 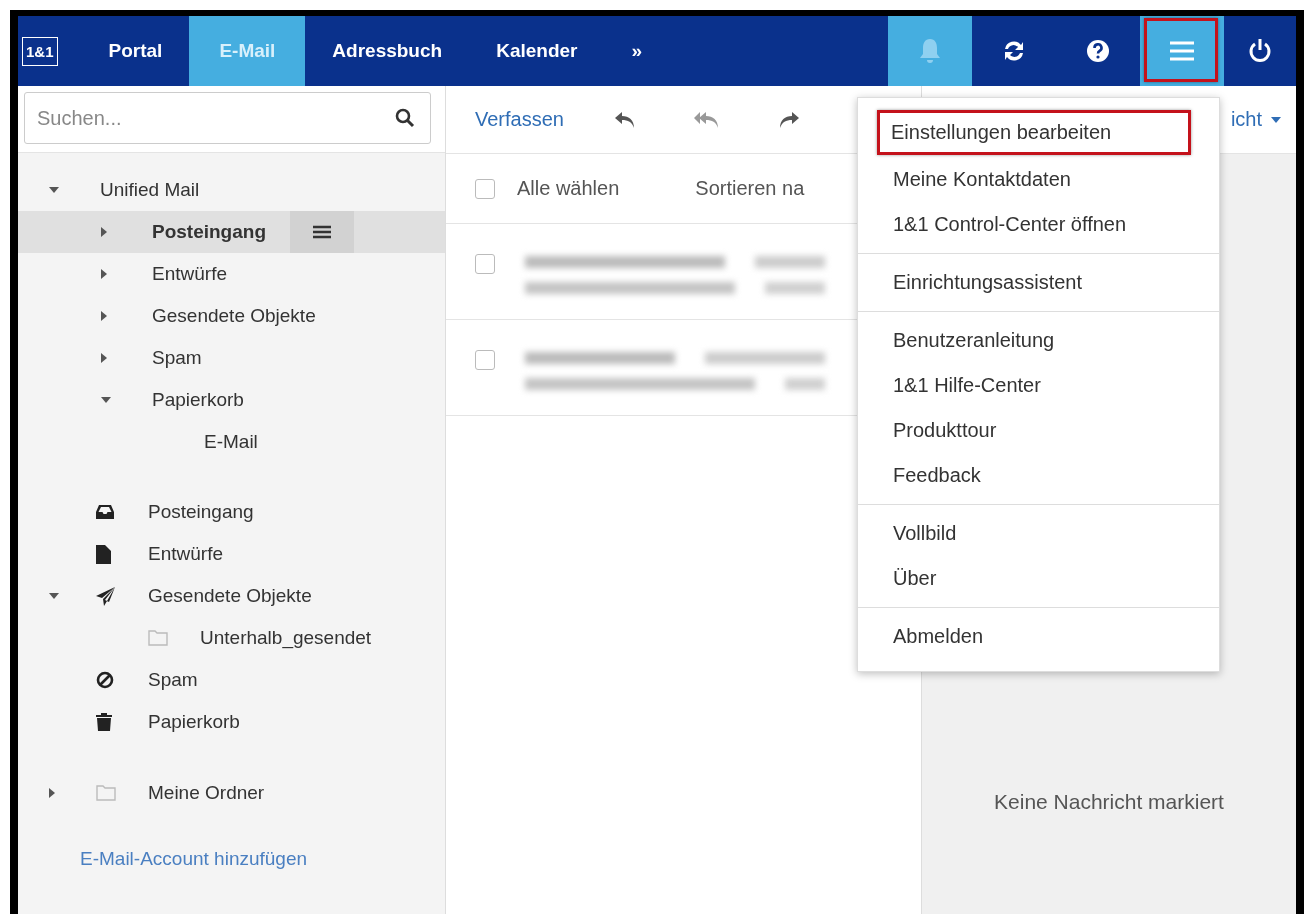 What do you see at coordinates (1038, 340) in the screenshot?
I see `menu-item: Benutzeranleitung` at bounding box center [1038, 340].